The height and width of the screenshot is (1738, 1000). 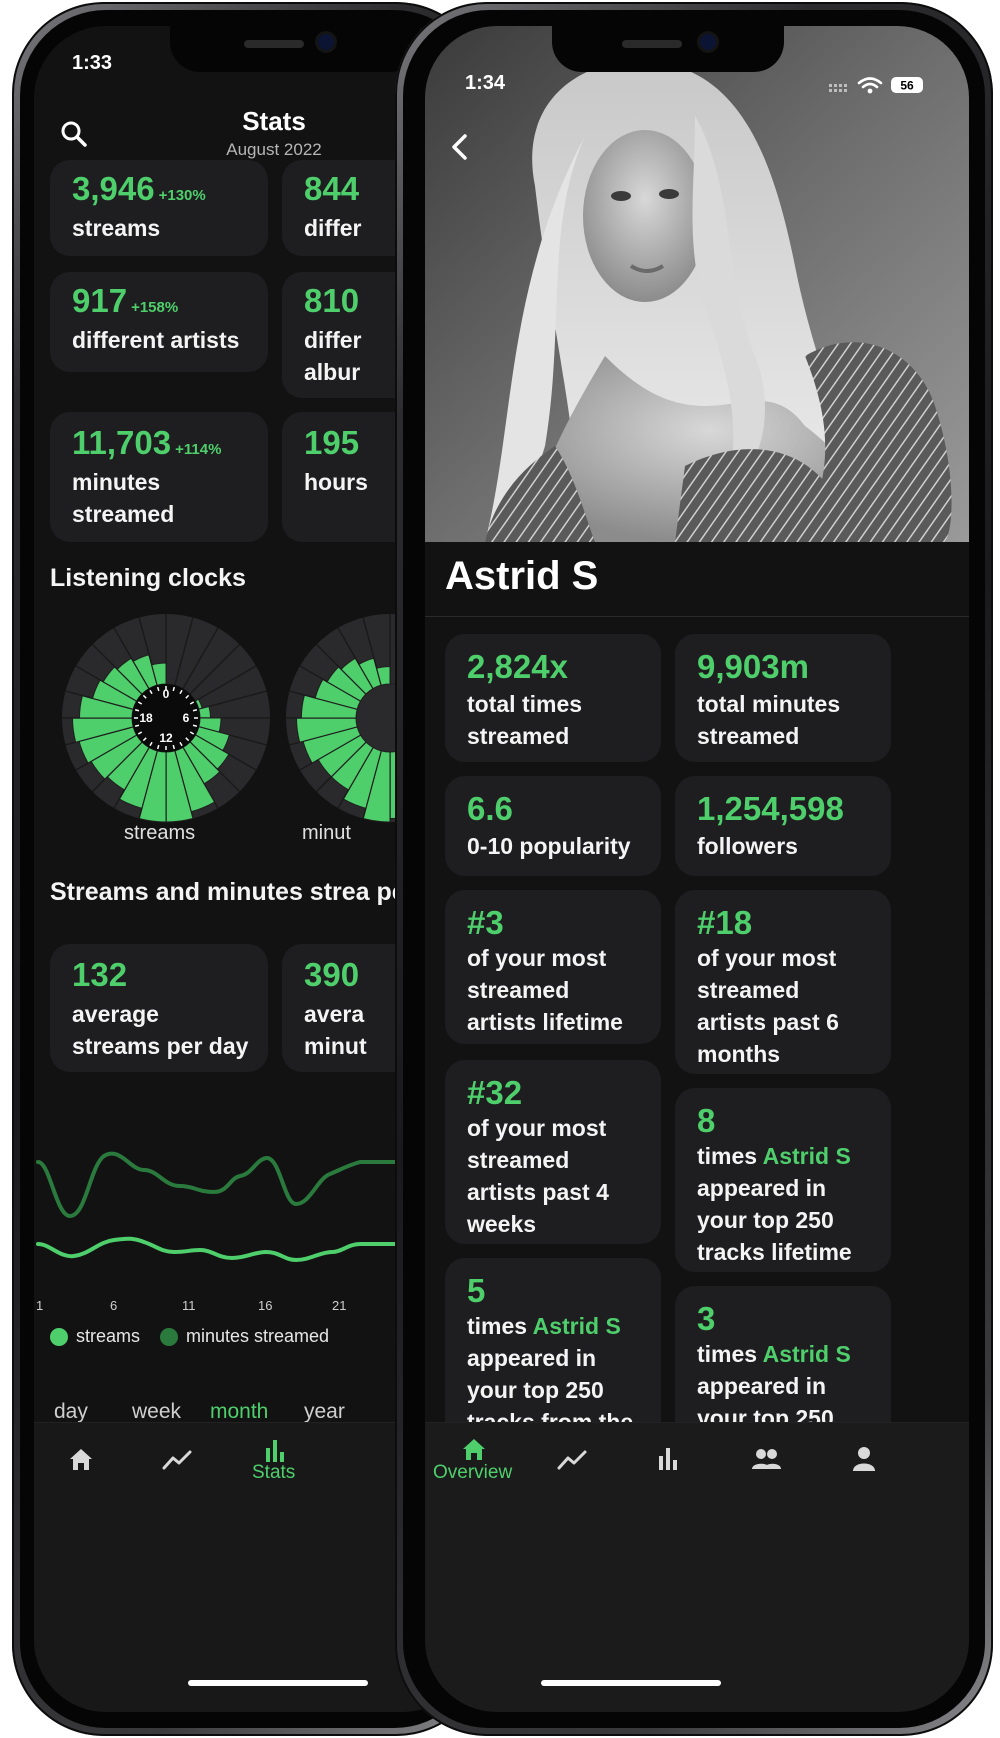 What do you see at coordinates (324, 1412) in the screenshot?
I see `period-year: year` at bounding box center [324, 1412].